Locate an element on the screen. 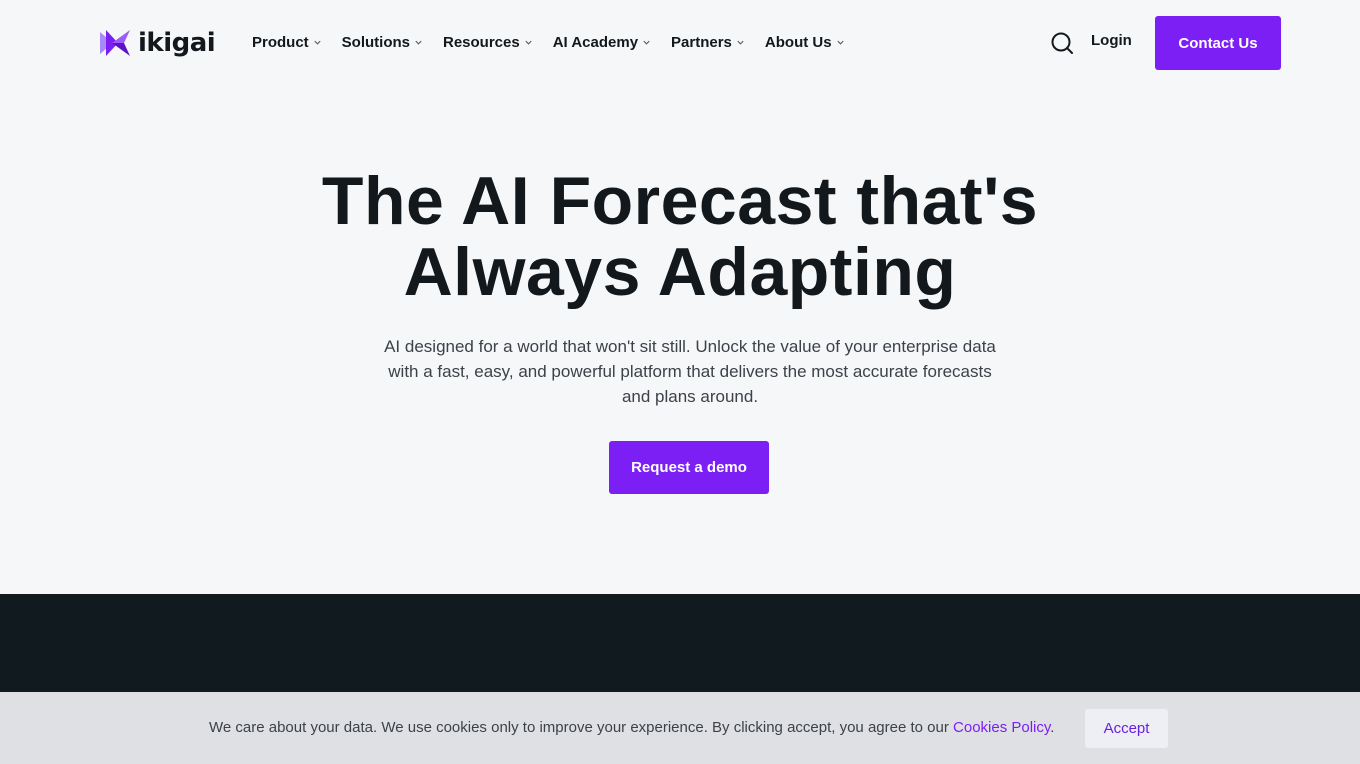 This screenshot has height=764, width=1360. nav-item-ai-academy: AI Academy is located at coordinates (602, 42).